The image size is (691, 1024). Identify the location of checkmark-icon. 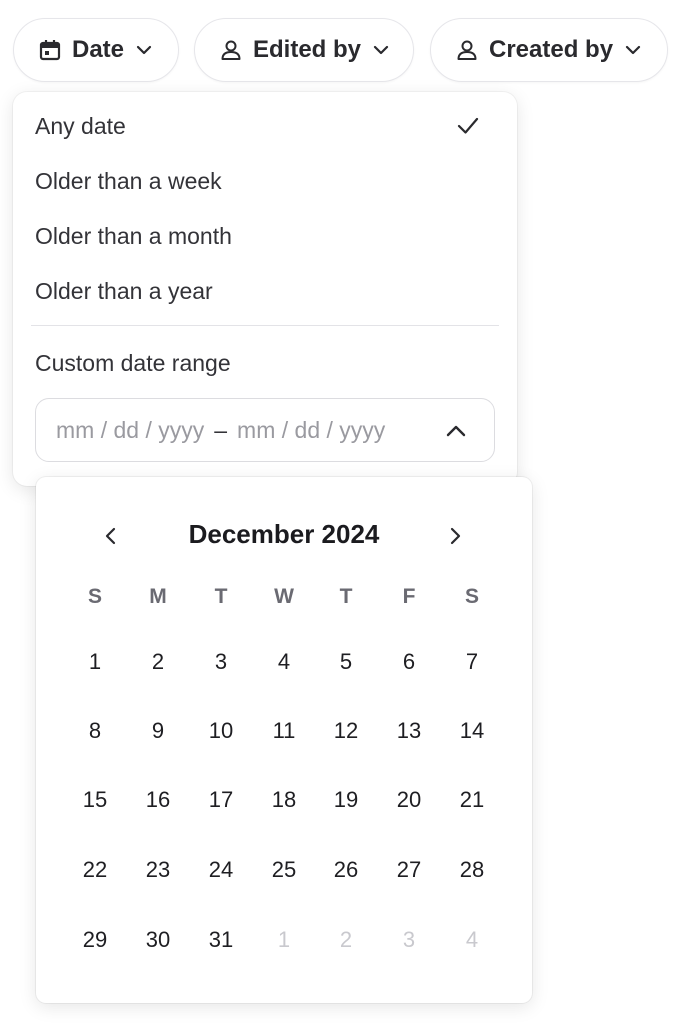
(468, 126).